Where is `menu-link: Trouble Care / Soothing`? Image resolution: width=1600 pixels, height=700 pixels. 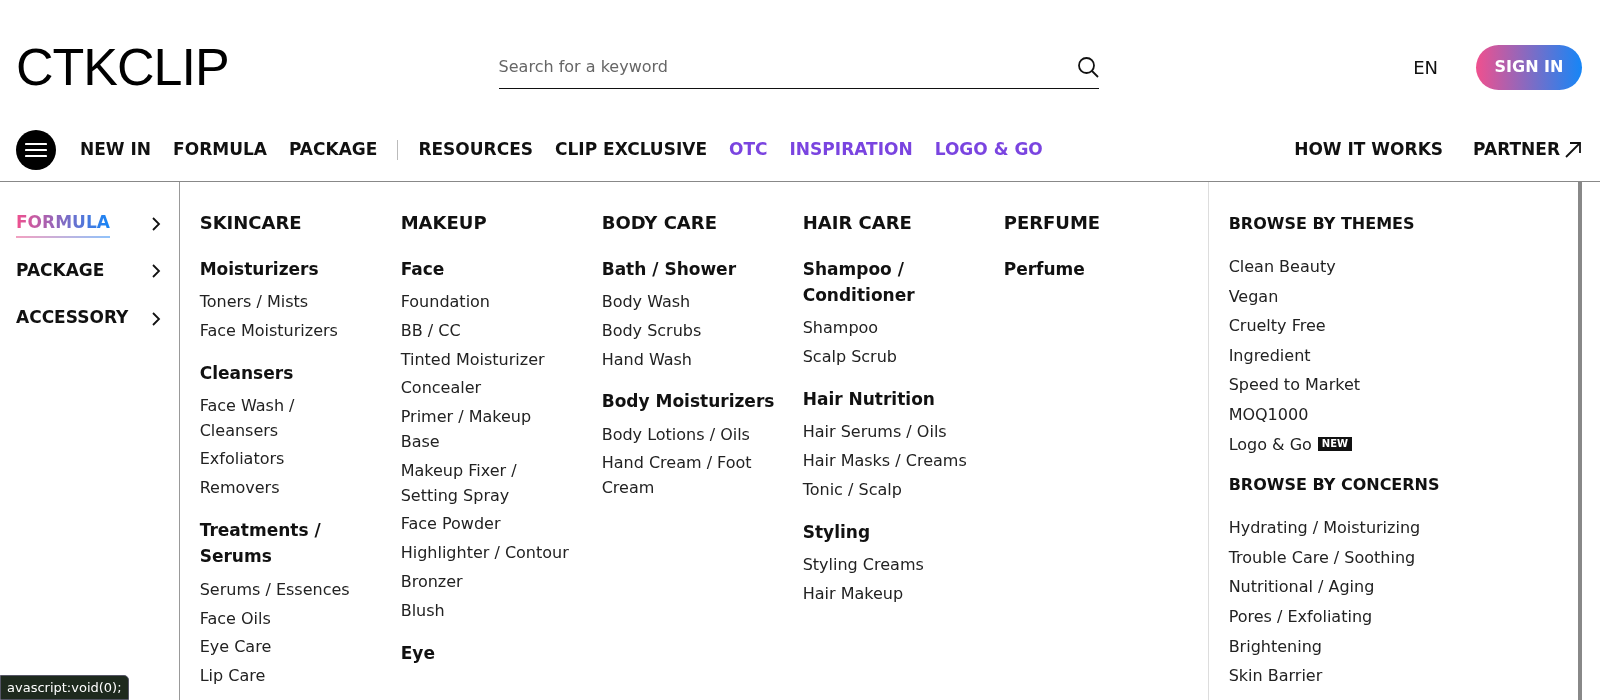 menu-link: Trouble Care / Soothing is located at coordinates (1403, 557).